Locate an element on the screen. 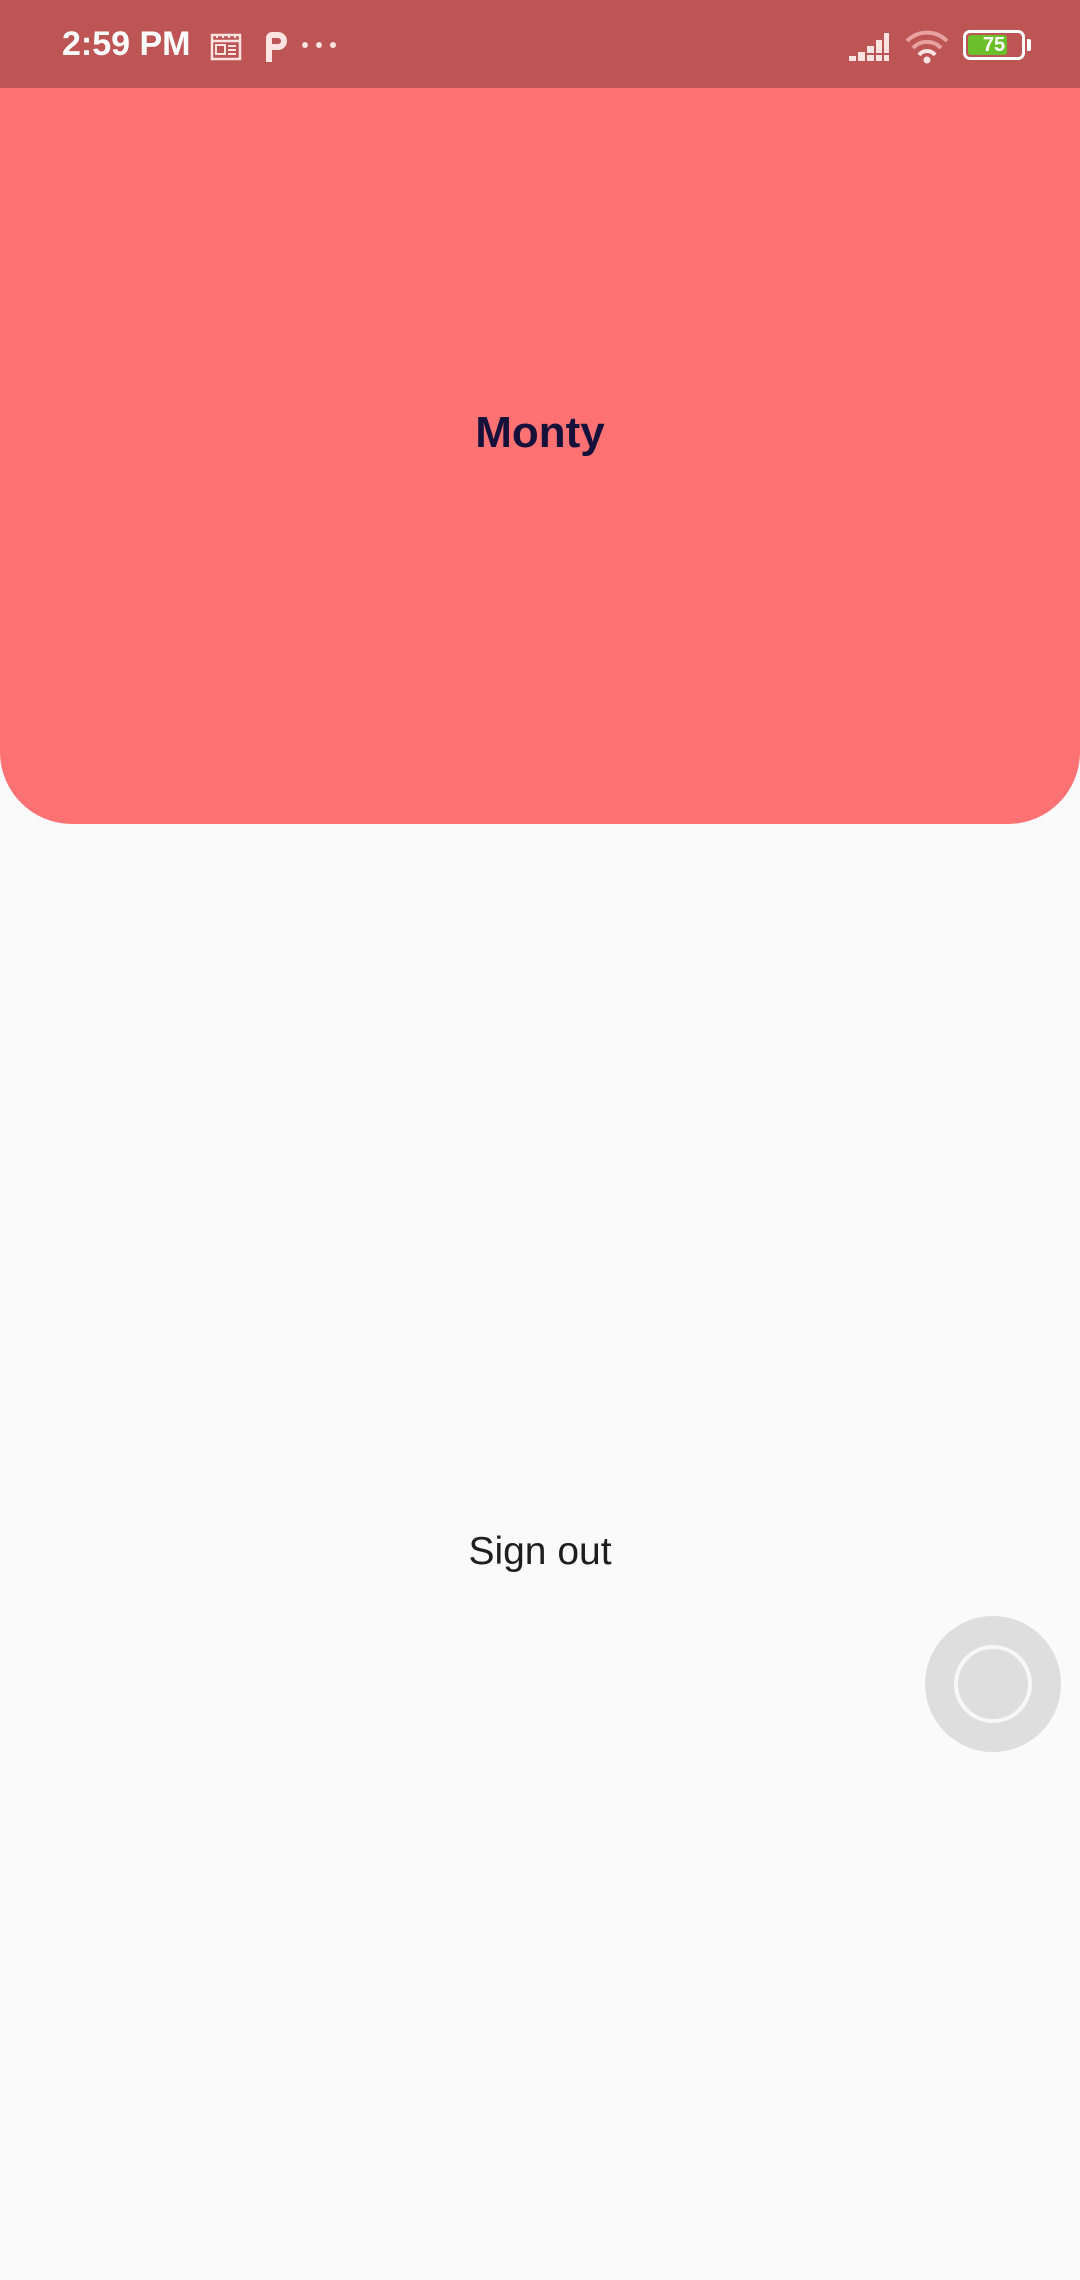 The image size is (1080, 2280). sign-out-button: Sign out is located at coordinates (540, 1551).